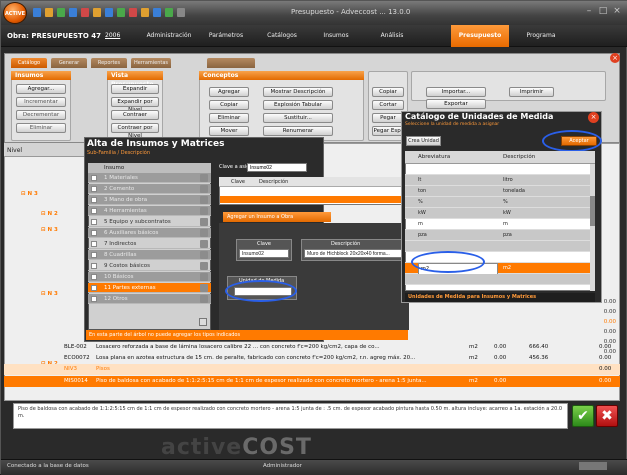 The height and width of the screenshot is (475, 627). Describe the element at coordinates (41, 128) in the screenshot. I see `eliminar-insumo-button: Eliminar` at that location.